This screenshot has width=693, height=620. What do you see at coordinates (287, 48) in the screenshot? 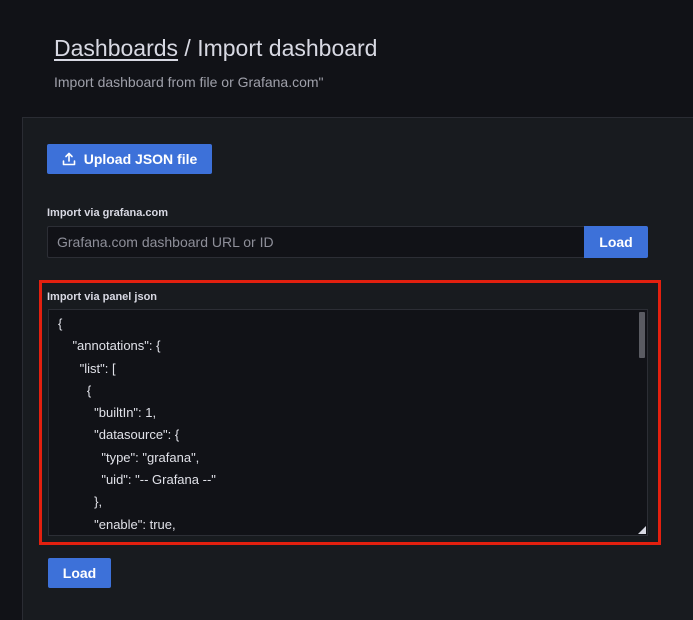
I see `page-title-text: Import dashboard` at bounding box center [287, 48].